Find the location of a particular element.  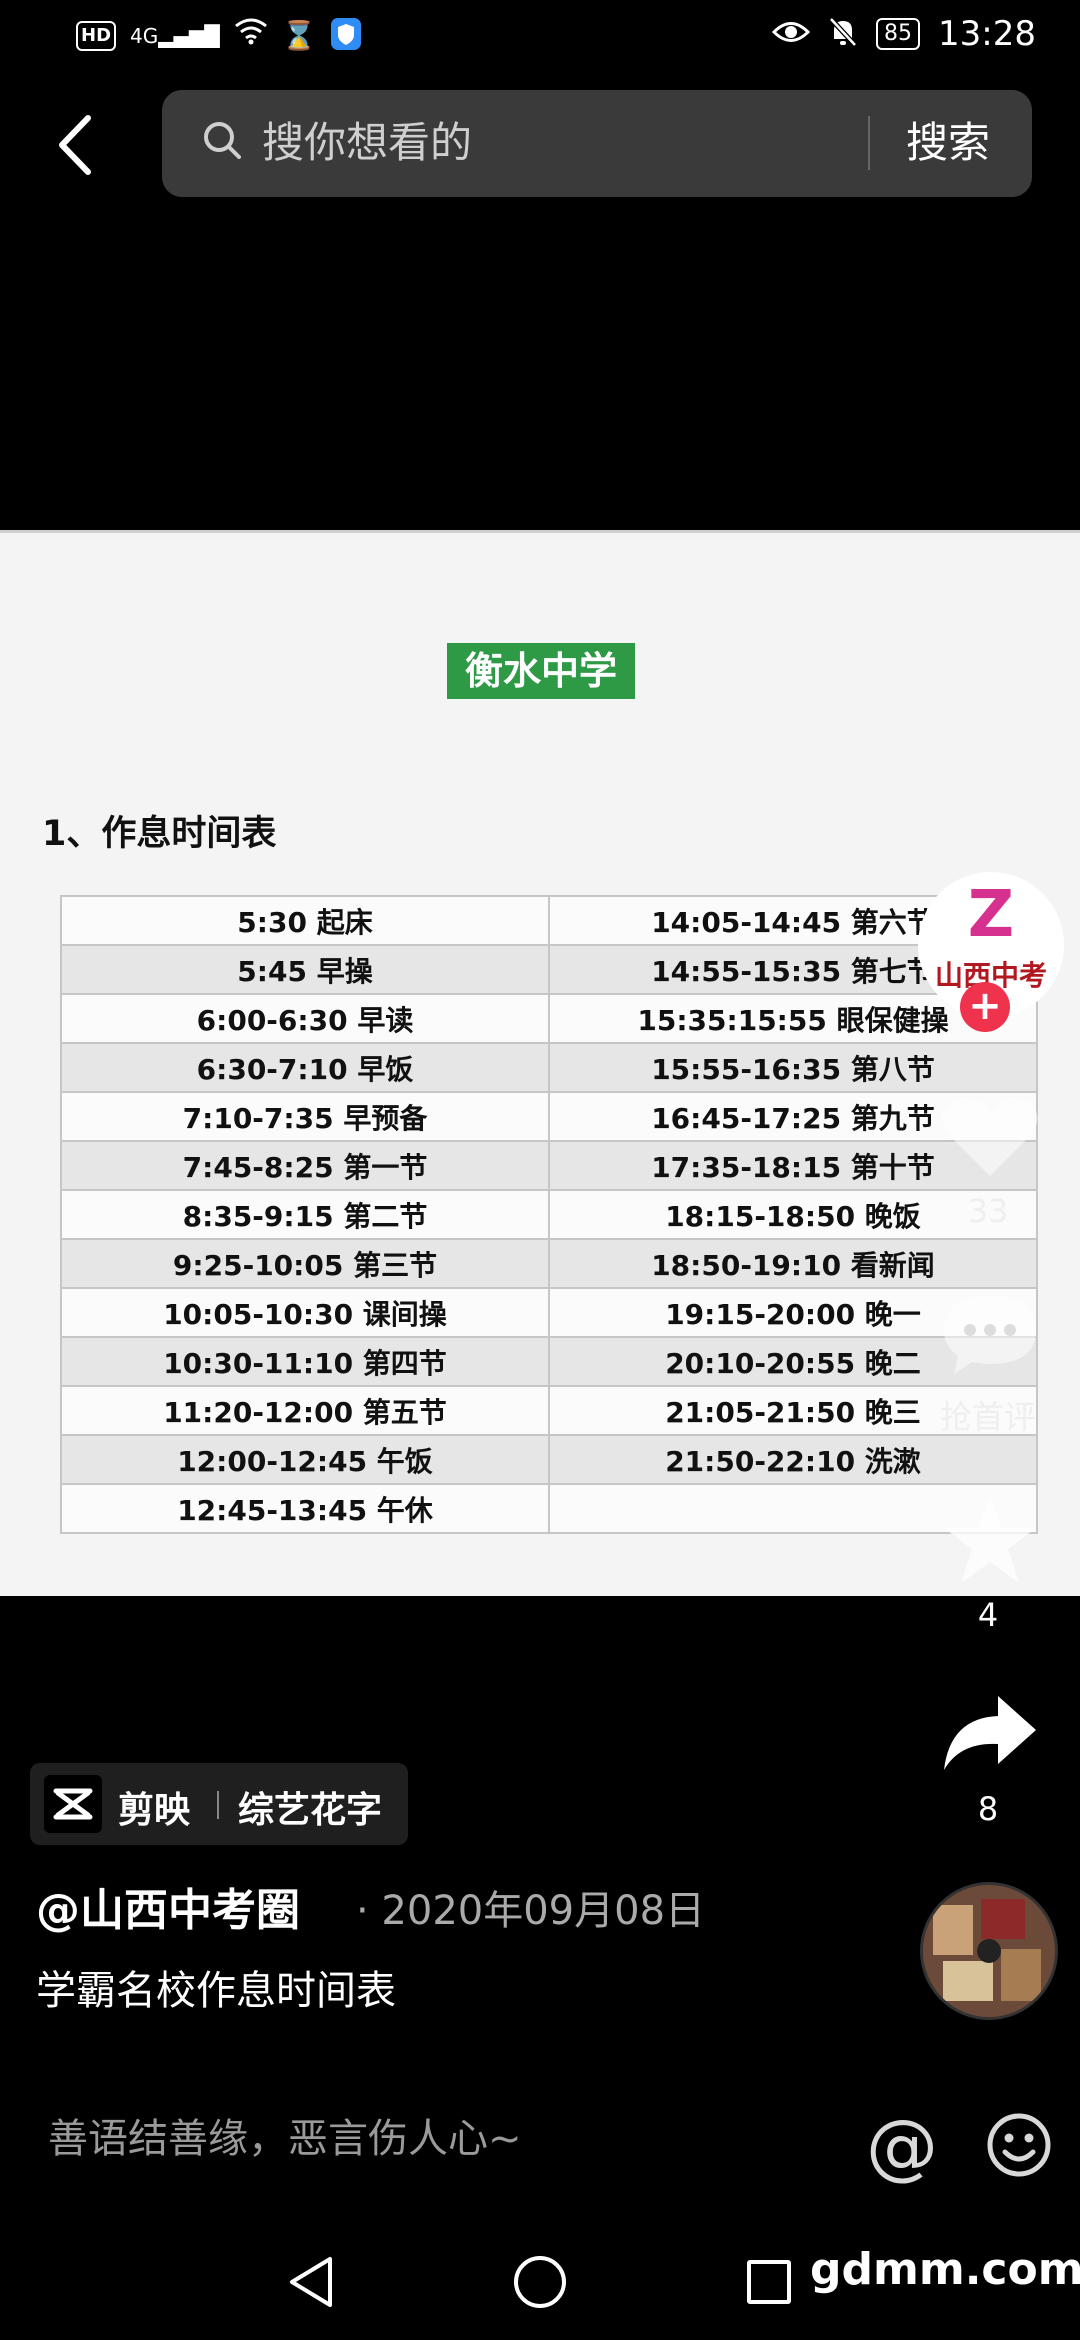

table-row: 12:00-12:45 午饭 21:50-22:10 洗漱 is located at coordinates (549, 1459).